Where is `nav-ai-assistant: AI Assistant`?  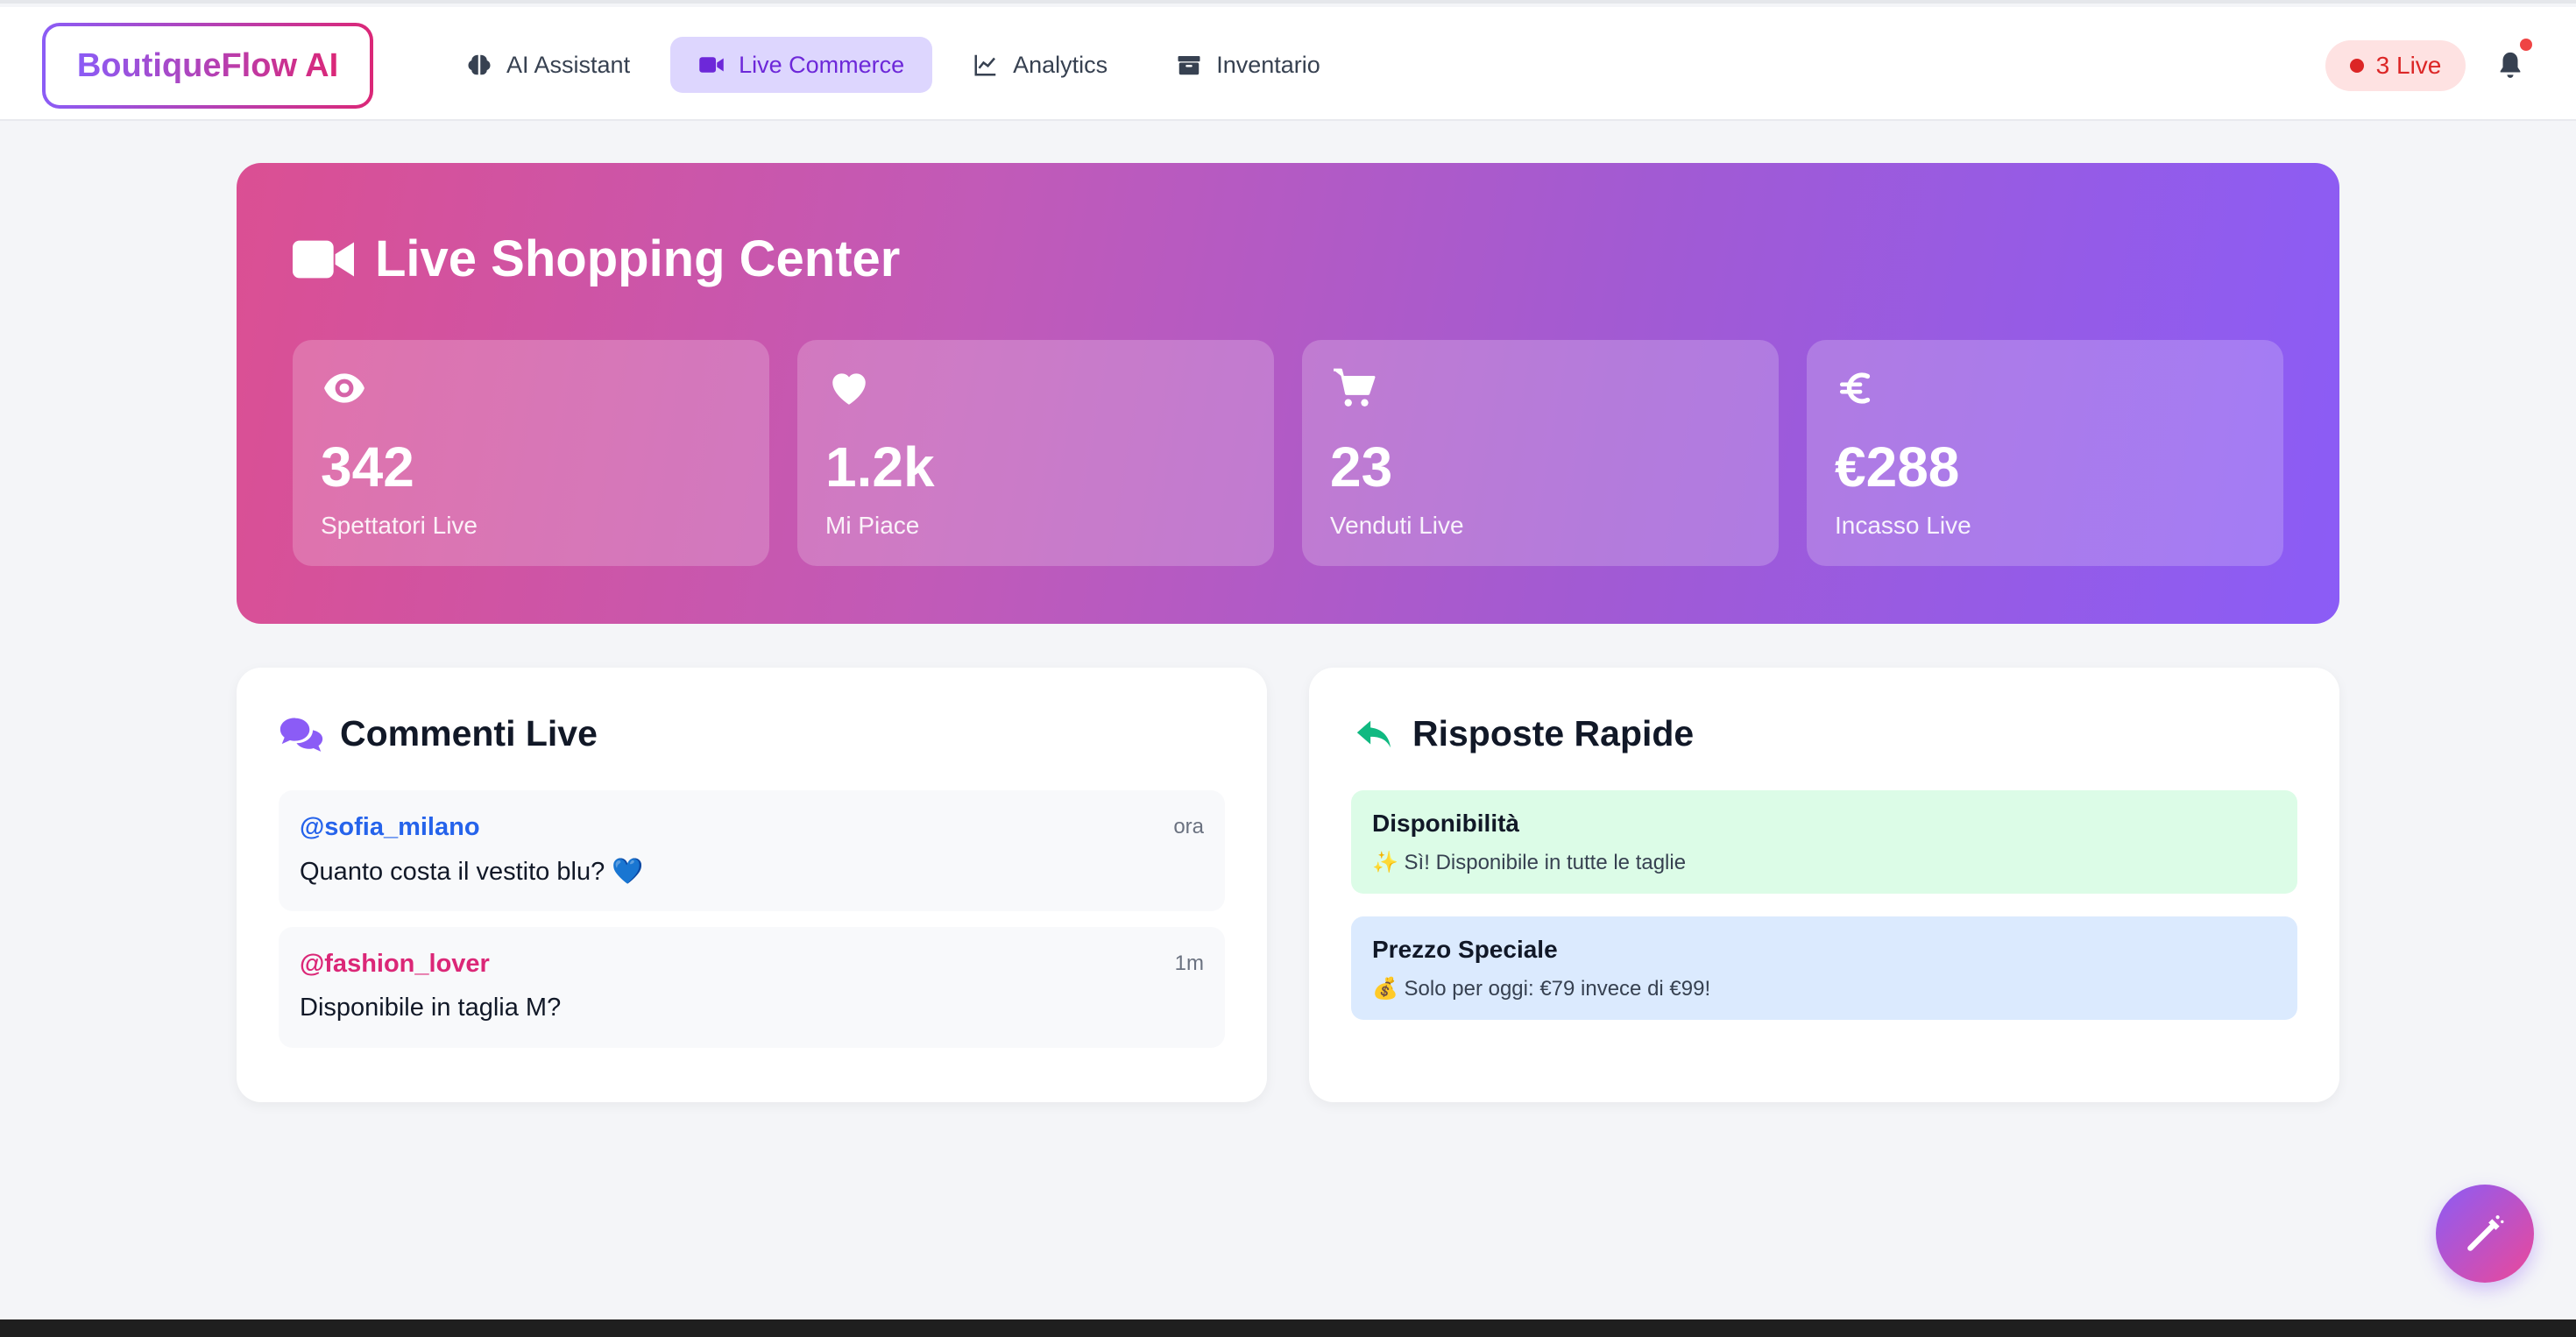
nav-ai-assistant: AI Assistant is located at coordinates (548, 65).